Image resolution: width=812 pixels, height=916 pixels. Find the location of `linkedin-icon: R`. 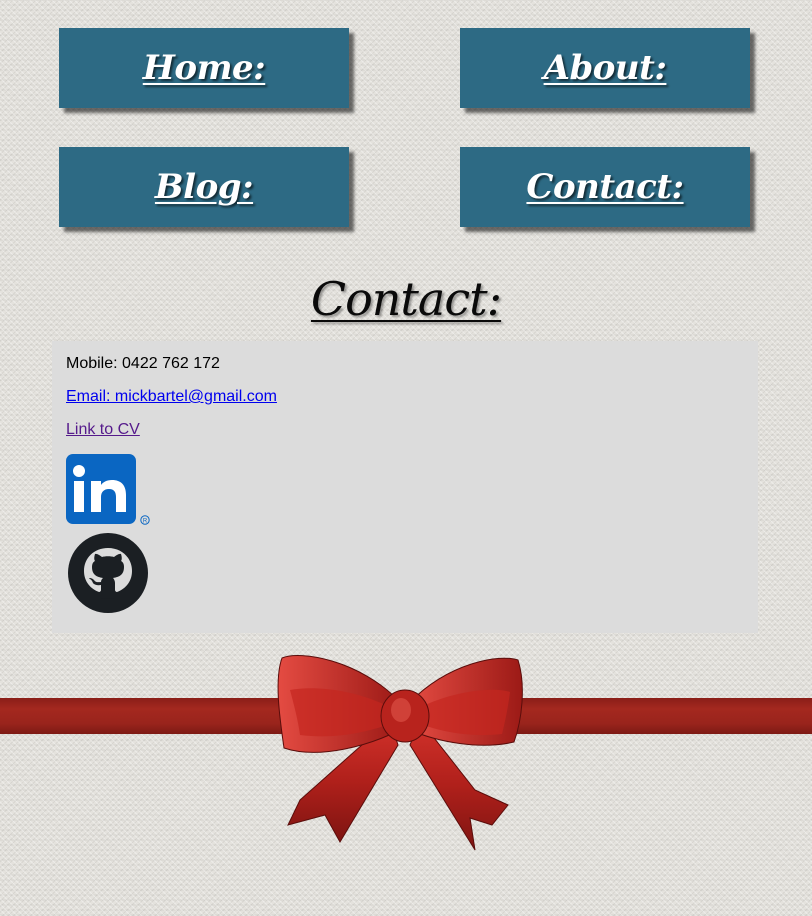

linkedin-icon: R is located at coordinates (109, 491).